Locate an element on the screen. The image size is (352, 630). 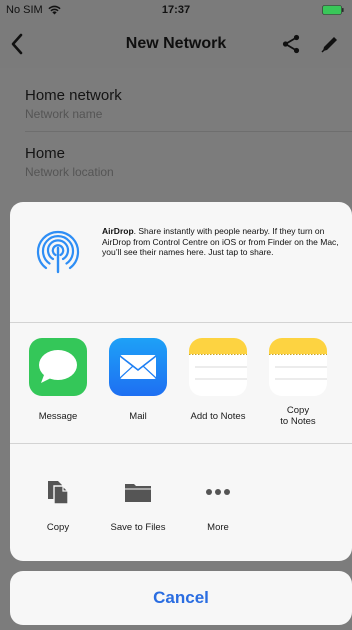
copy-action-button: Copy is located at coordinates (58, 505).